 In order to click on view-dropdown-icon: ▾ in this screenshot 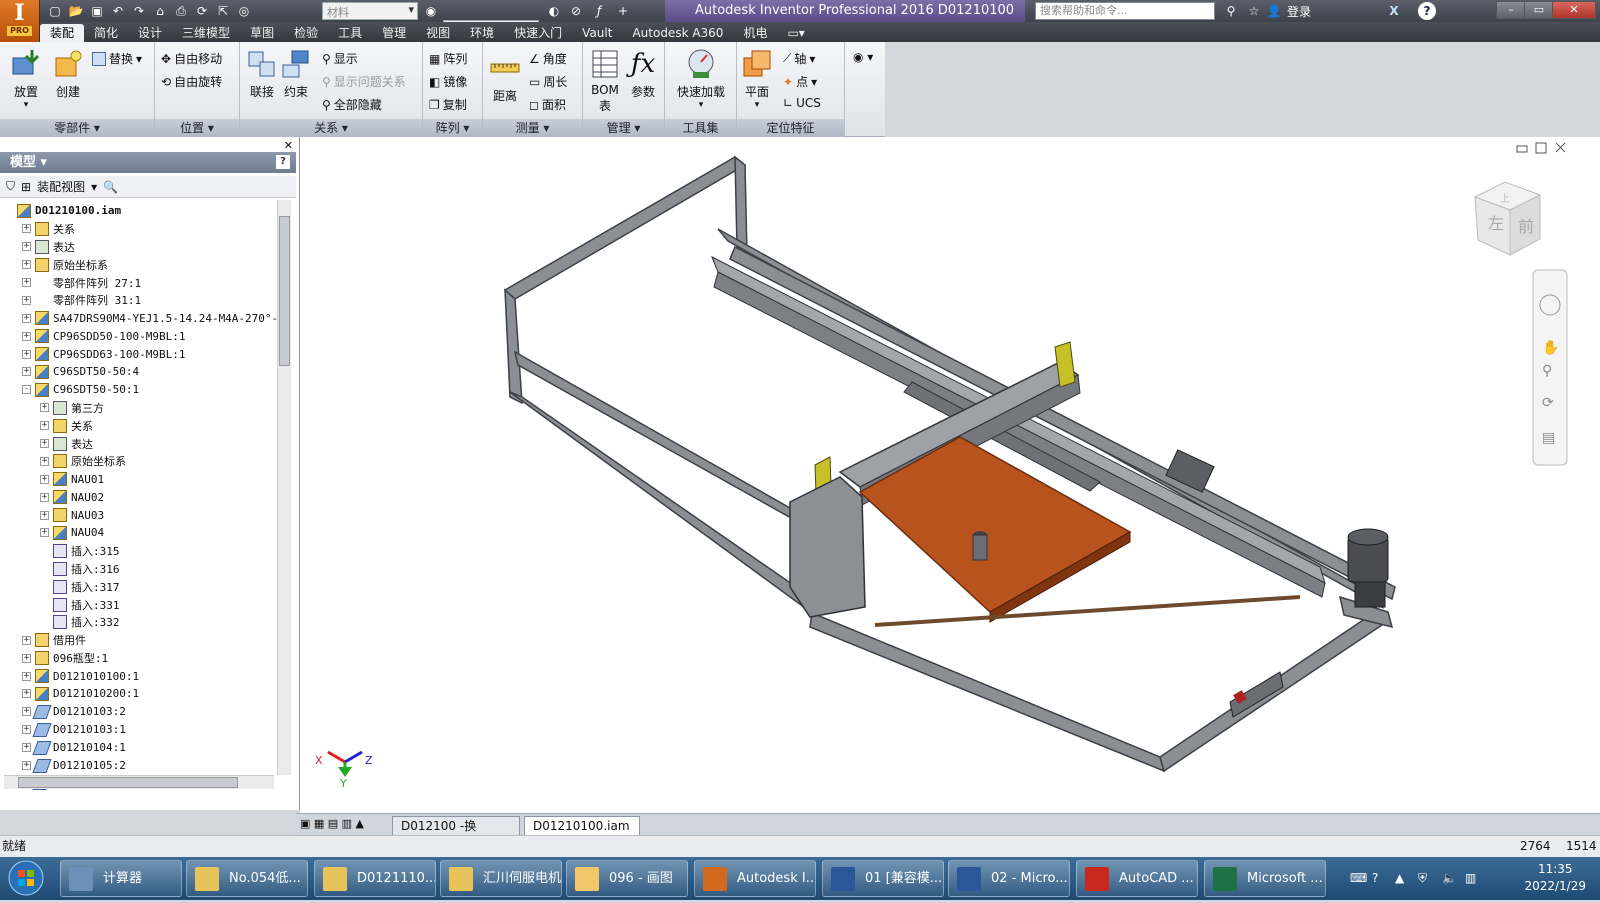, I will do `click(94, 187)`.